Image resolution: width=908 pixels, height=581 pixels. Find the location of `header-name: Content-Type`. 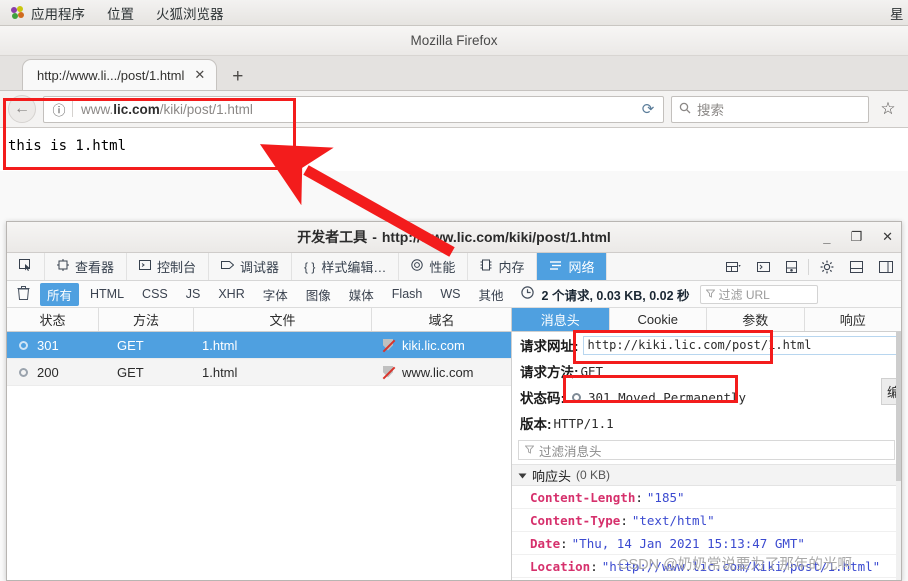

header-name: Content-Type is located at coordinates (575, 520).